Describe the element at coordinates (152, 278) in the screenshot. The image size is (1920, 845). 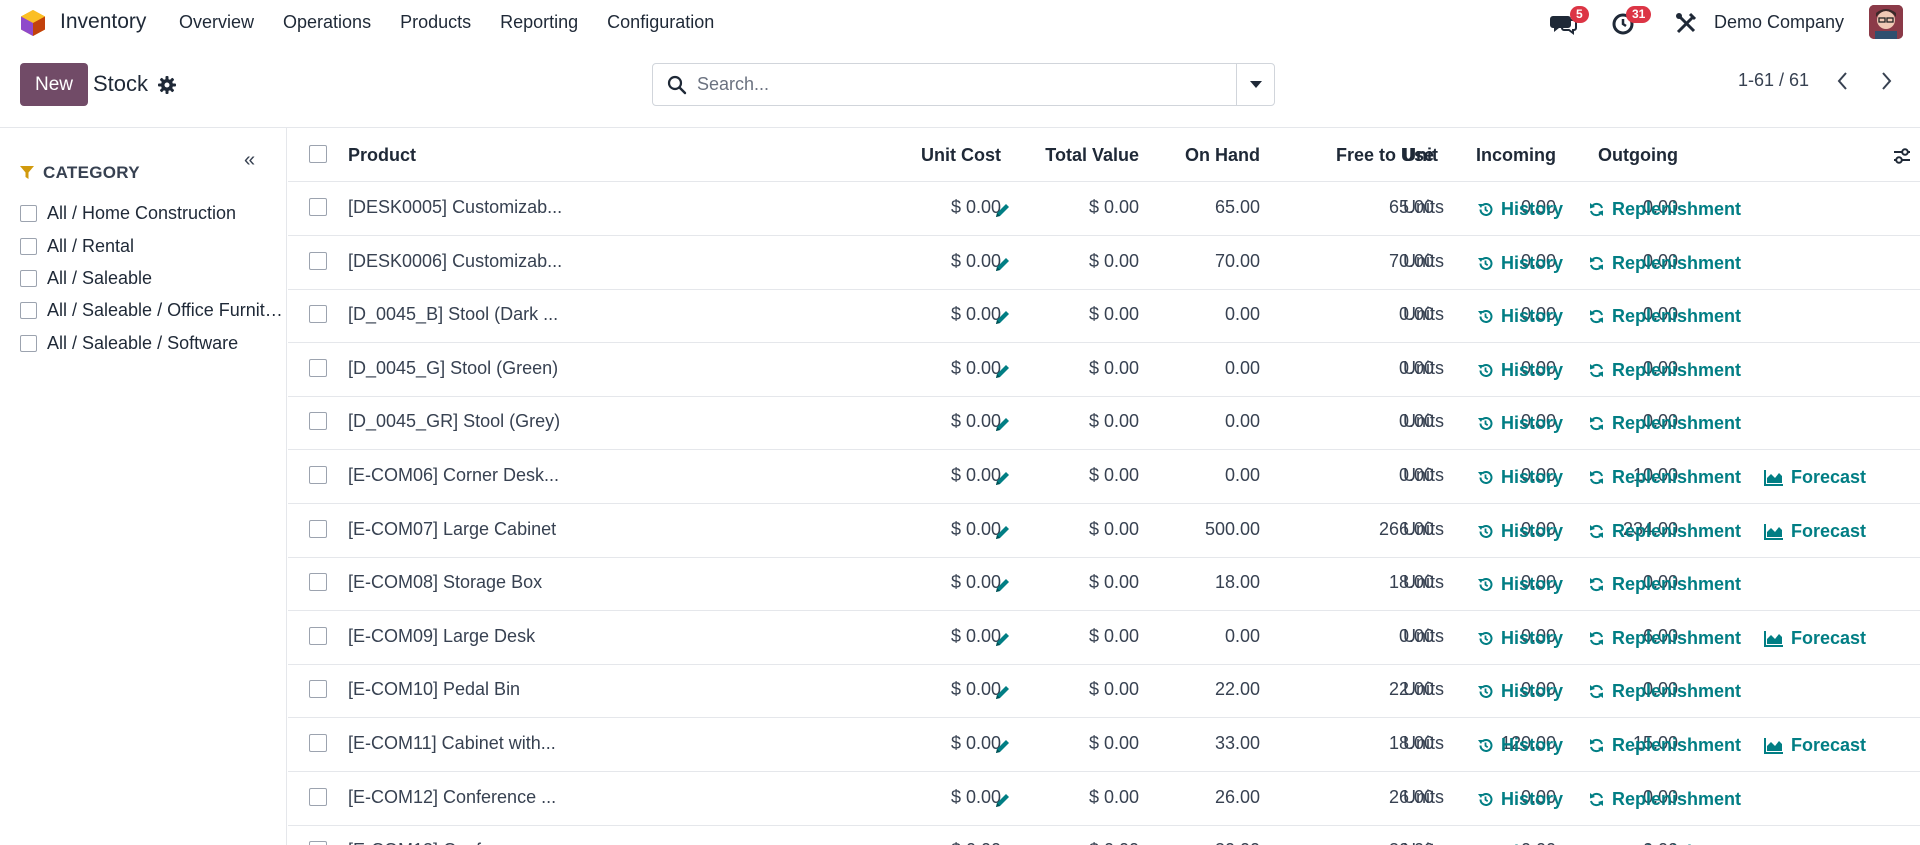
I see `category-item: All / Saleable` at that location.